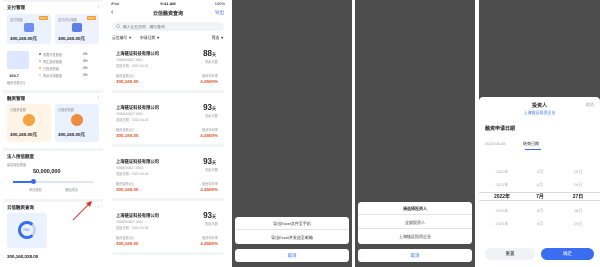 Image resolution: width=600 pixels, height=267 pixels. I want to click on filter-bar: 云信编号 ▼ 申请日期 ▼ 筛选 ▼, so click(168, 39).